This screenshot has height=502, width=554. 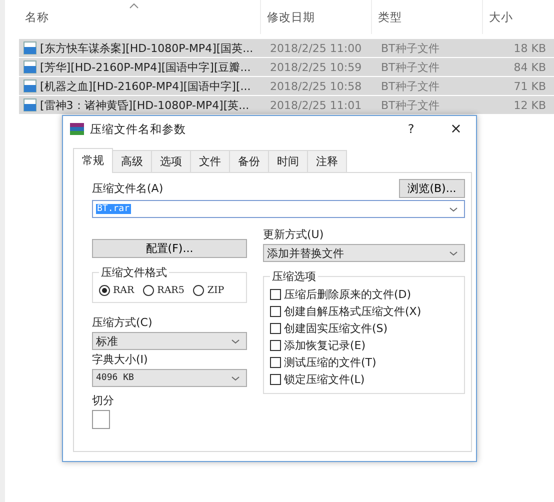 I want to click on radio-option: RAR, so click(x=116, y=290).